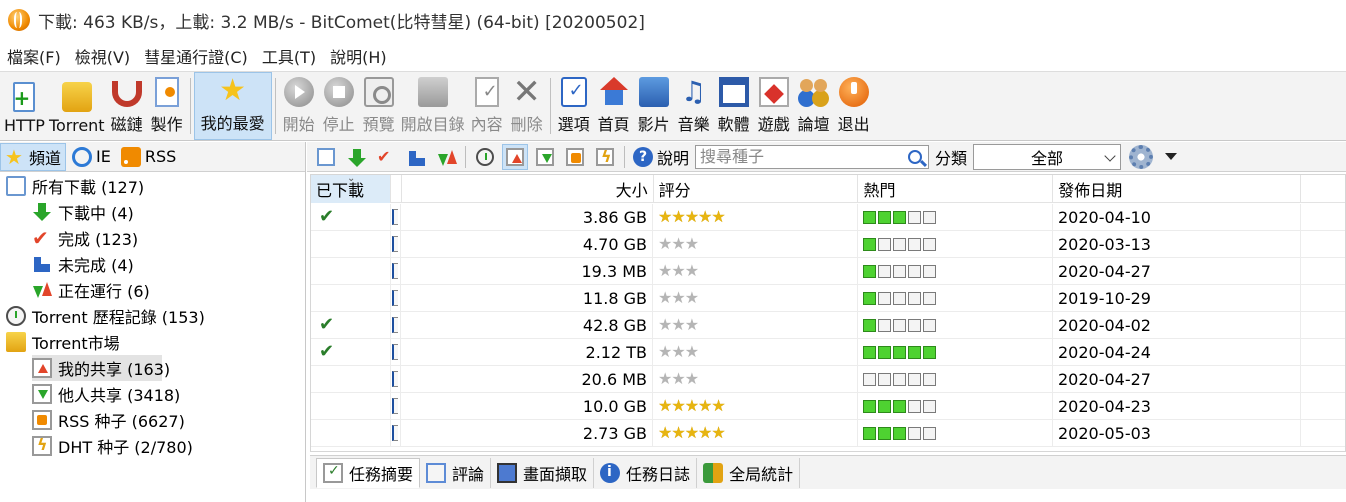  What do you see at coordinates (673, 157) in the screenshot?
I see `help-label: 說明` at bounding box center [673, 157].